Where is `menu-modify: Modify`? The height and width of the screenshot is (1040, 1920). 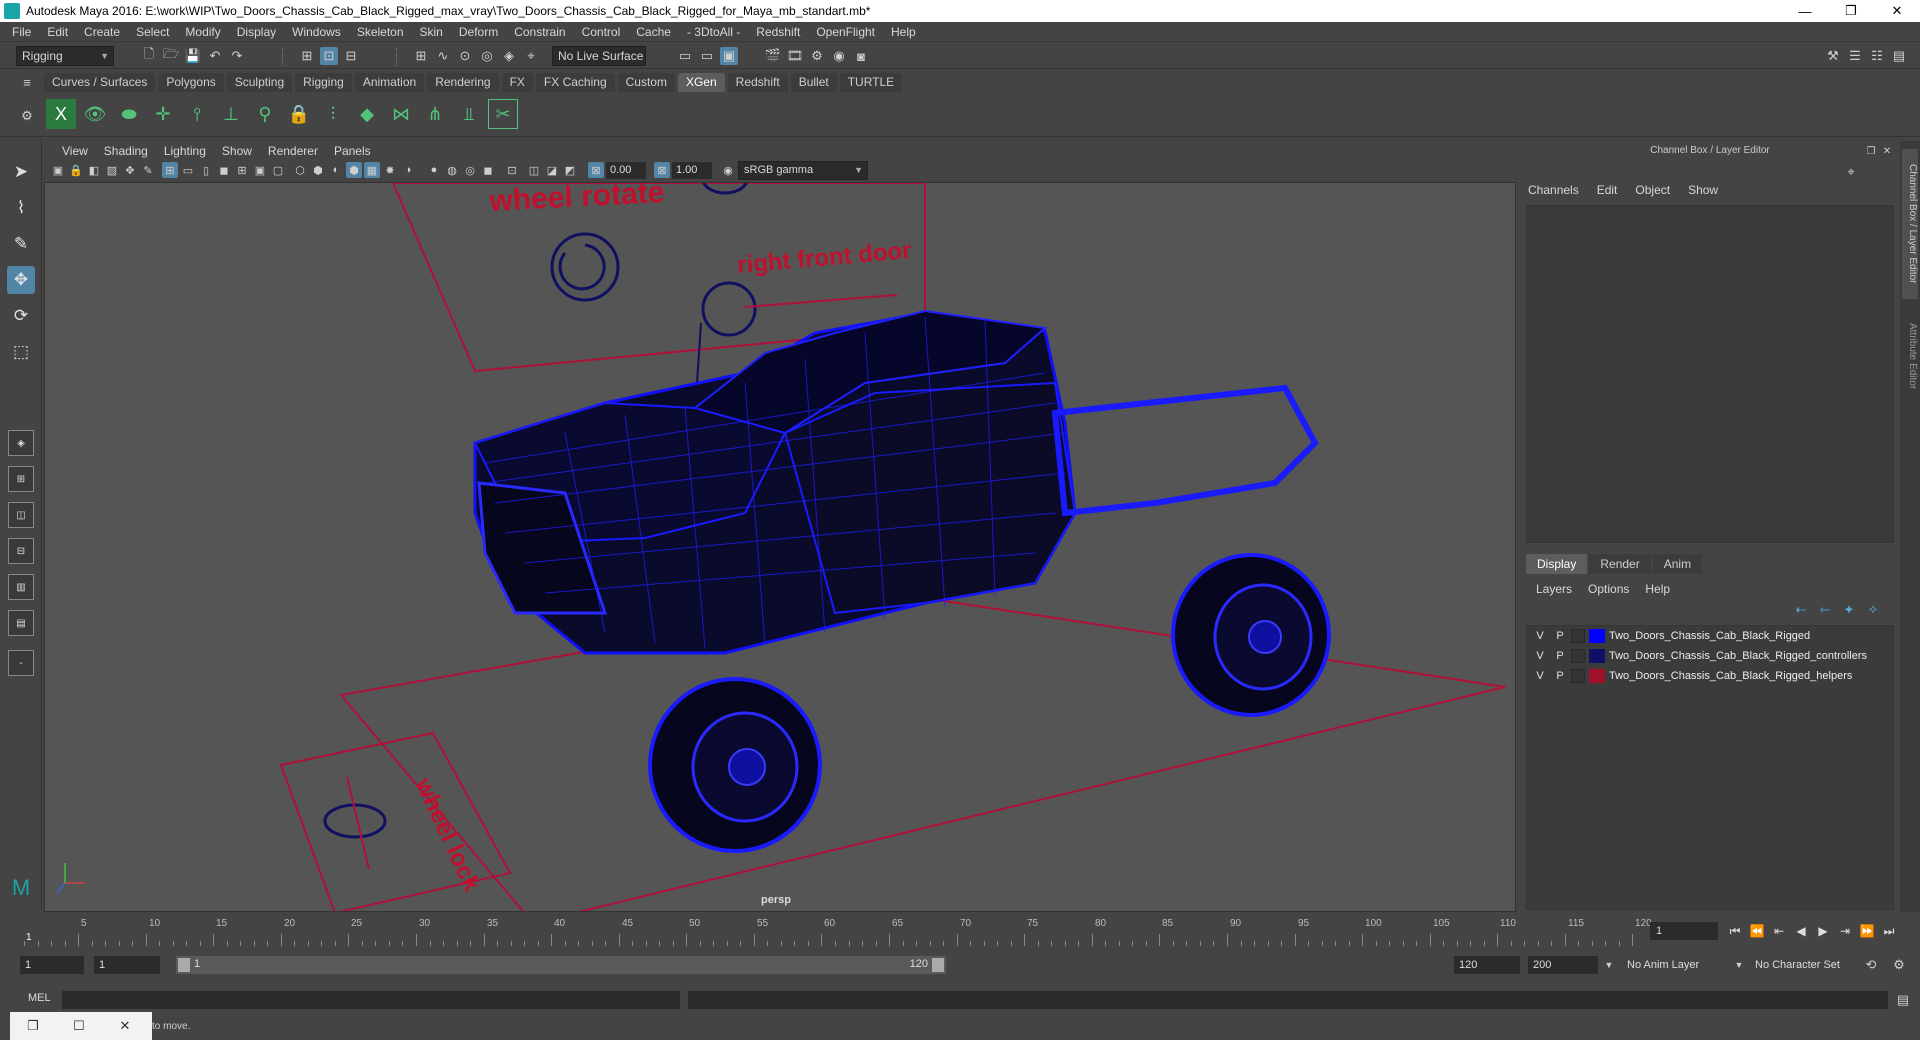 menu-modify: Modify is located at coordinates (202, 32).